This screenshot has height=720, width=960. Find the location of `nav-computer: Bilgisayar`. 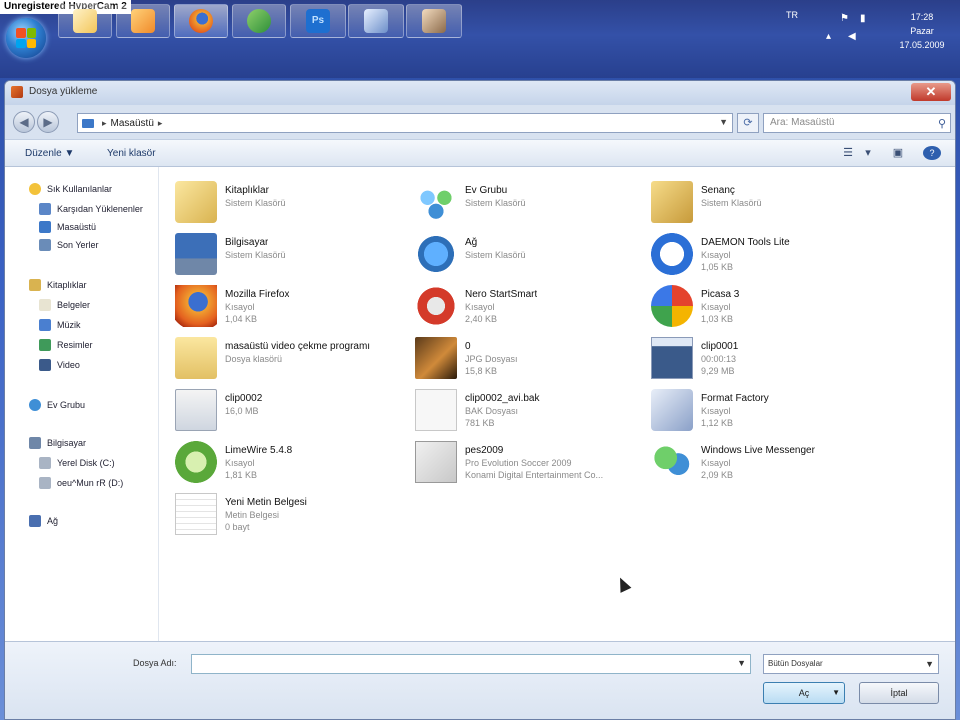

nav-computer: Bilgisayar is located at coordinates (57, 443).